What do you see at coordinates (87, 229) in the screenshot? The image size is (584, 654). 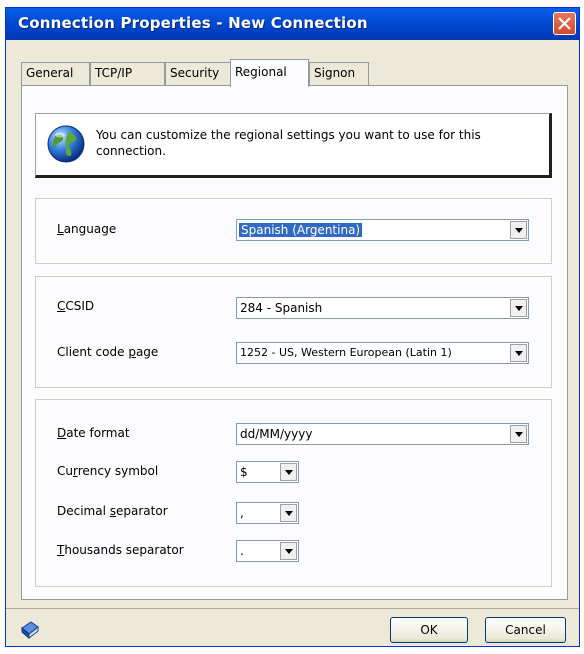 I see `language-label: Language` at bounding box center [87, 229].